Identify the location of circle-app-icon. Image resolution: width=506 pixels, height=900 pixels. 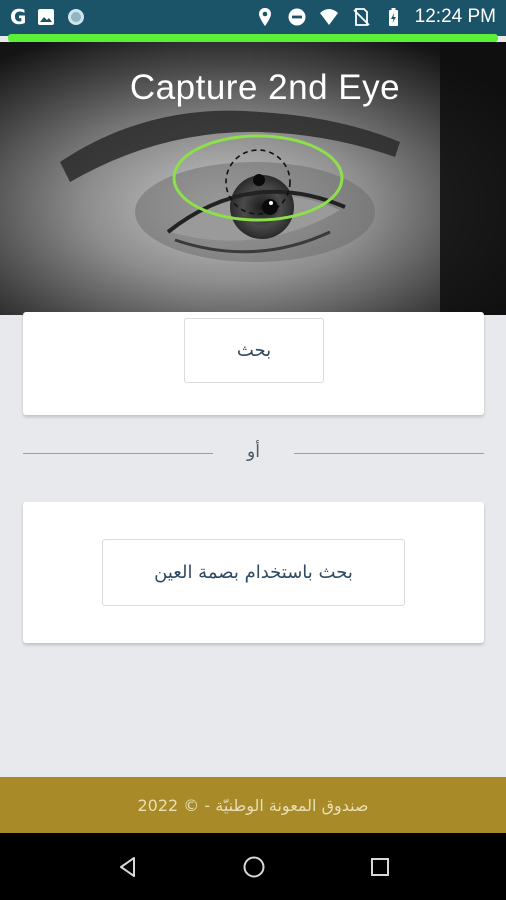
(76, 17).